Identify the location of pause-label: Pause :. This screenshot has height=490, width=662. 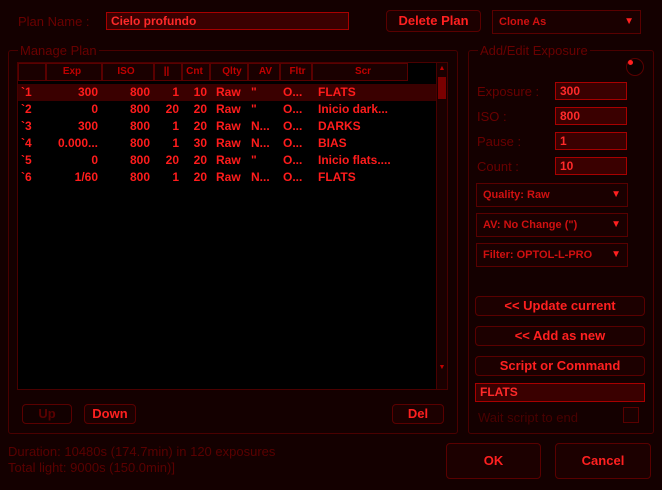
(499, 141).